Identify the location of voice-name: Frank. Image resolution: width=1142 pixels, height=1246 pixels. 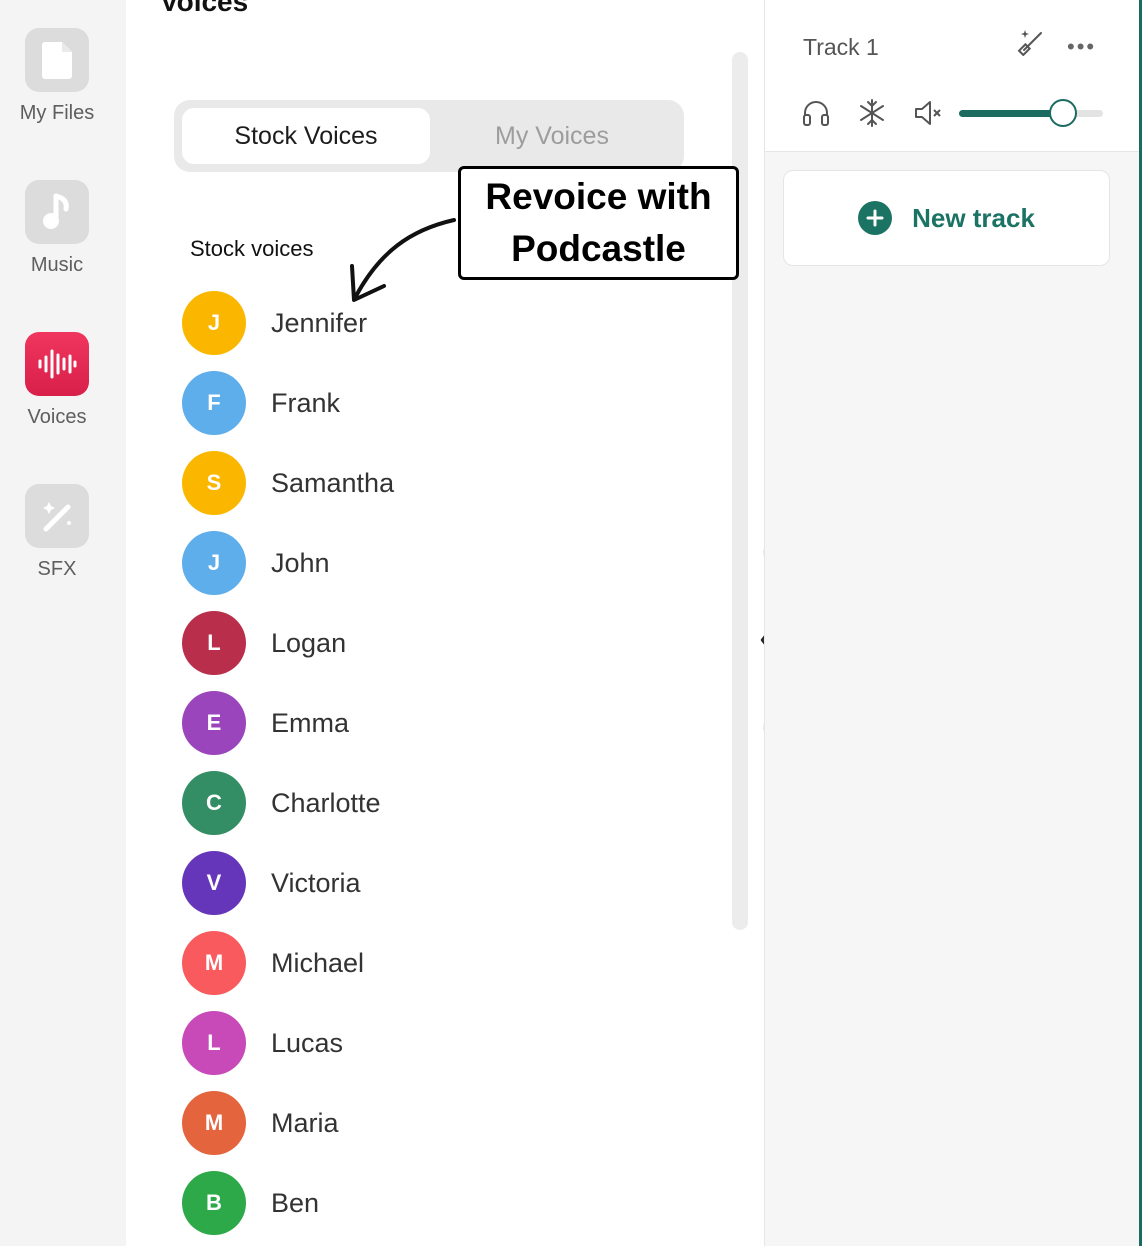
(306, 403).